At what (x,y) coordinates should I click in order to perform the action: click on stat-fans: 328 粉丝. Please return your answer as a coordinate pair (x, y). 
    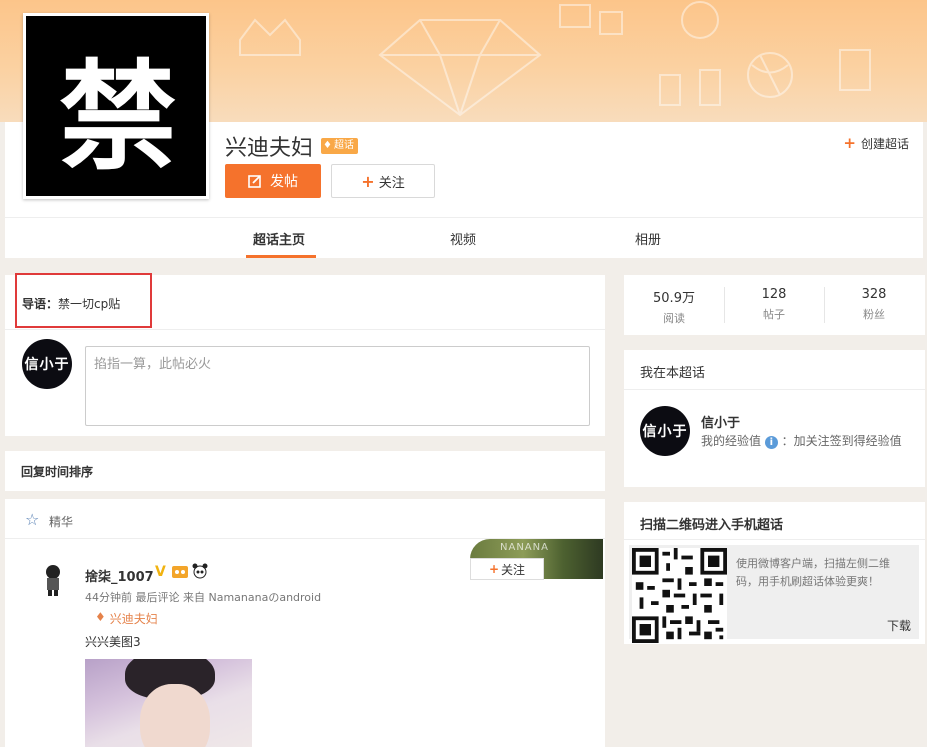
    Looking at the image, I should click on (874, 304).